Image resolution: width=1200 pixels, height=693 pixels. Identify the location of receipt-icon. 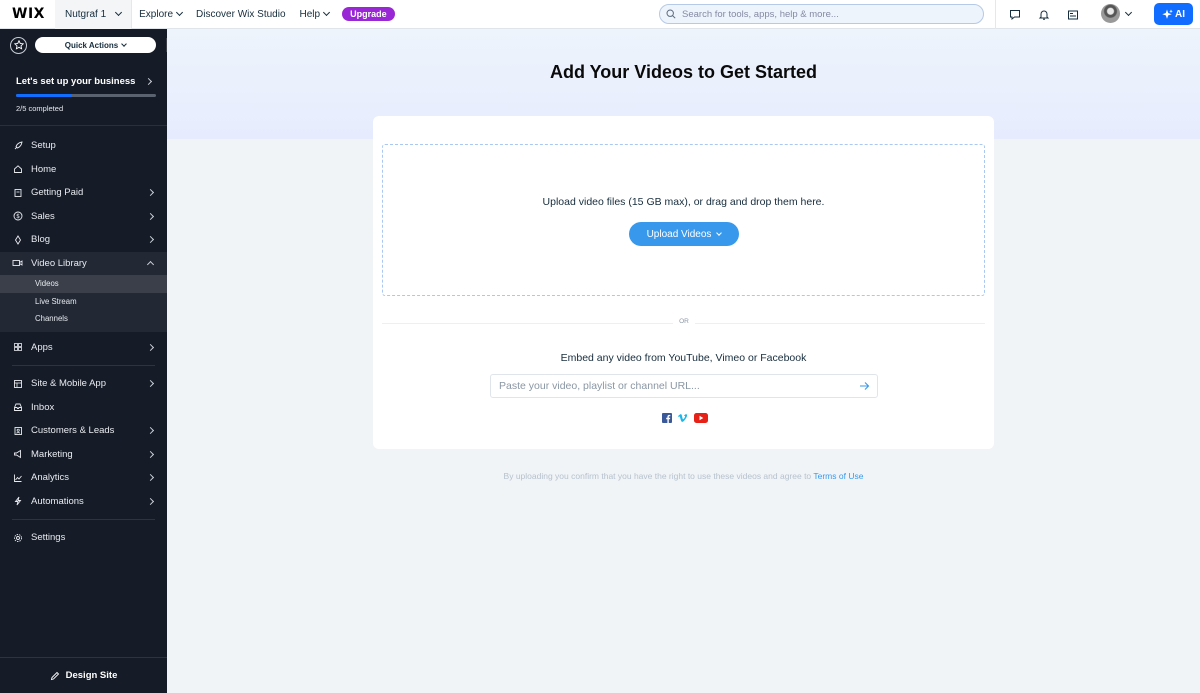
(17, 192).